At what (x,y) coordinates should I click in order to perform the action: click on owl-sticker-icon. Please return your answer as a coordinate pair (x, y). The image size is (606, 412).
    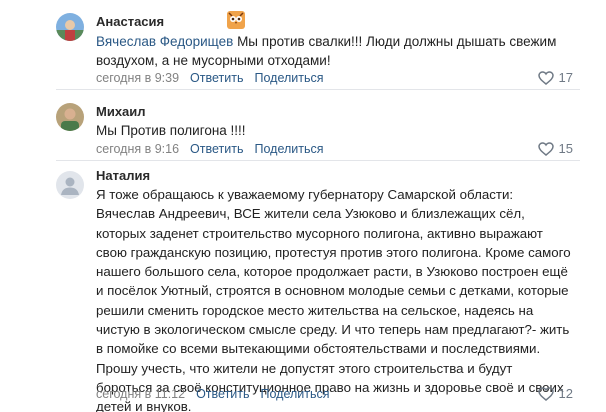
    Looking at the image, I should click on (236, 20).